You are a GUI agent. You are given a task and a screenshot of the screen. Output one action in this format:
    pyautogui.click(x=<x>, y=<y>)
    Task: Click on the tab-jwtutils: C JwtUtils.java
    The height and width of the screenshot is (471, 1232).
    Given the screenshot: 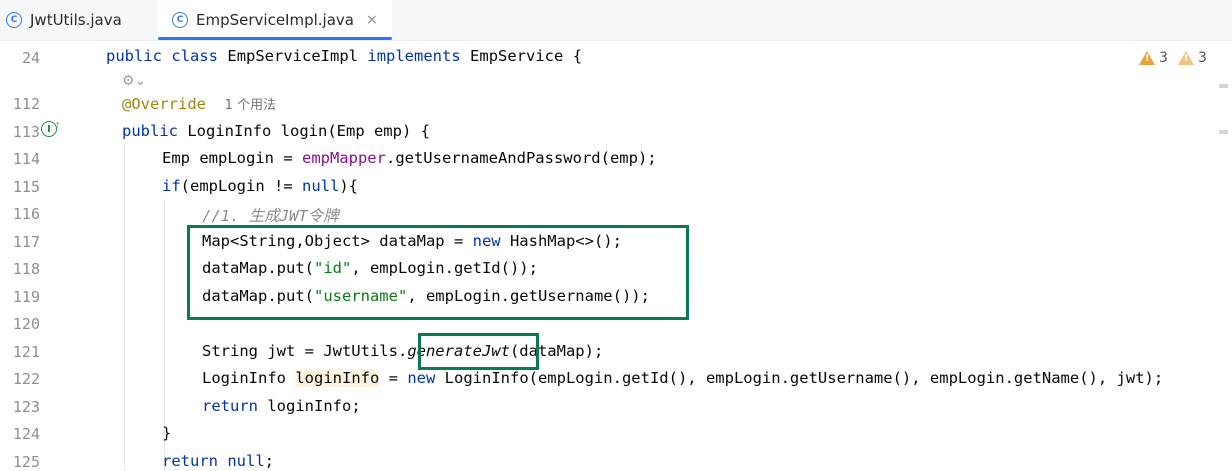 What is the action you would take?
    pyautogui.click(x=64, y=20)
    